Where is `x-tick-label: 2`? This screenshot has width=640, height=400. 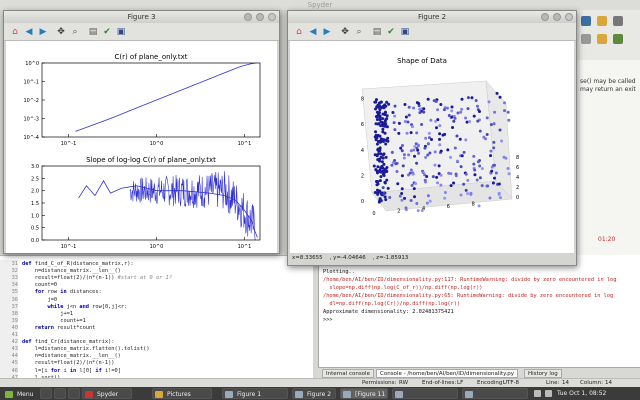 x-tick-label: 2 is located at coordinates (398, 212).